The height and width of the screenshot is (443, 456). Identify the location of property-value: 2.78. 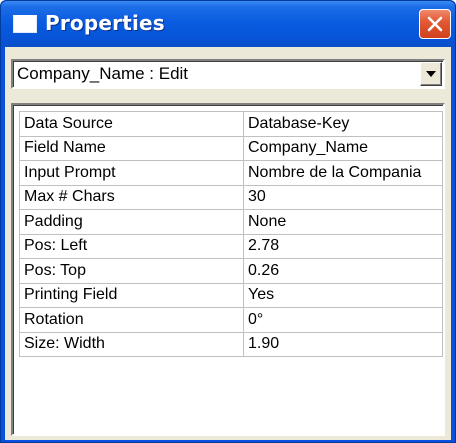
(343, 246).